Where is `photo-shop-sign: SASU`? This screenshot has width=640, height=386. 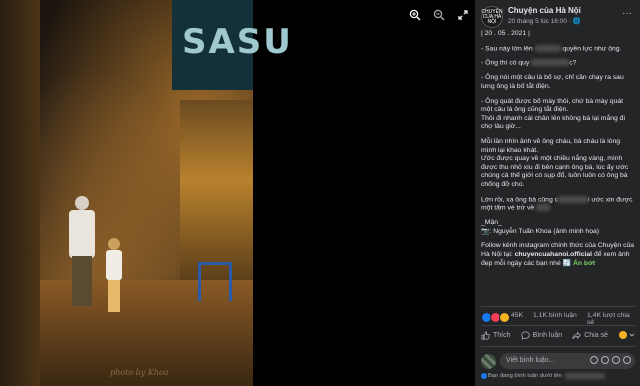
photo-shop-sign: SASU is located at coordinates (231, 45).